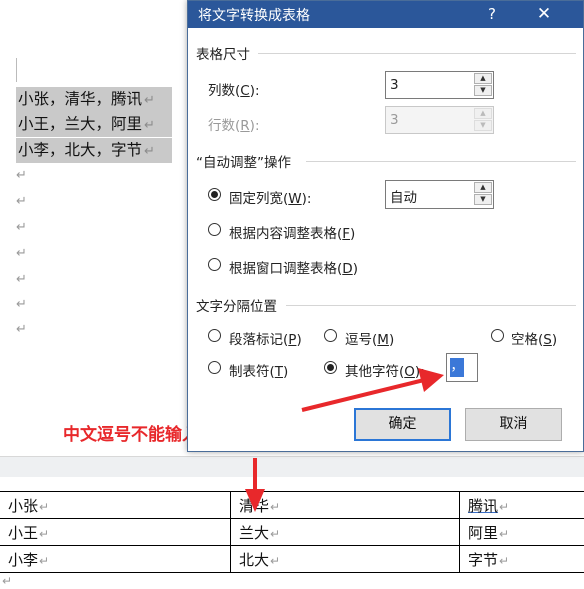 The width and height of the screenshot is (584, 589). What do you see at coordinates (330, 335) in the screenshot?
I see `separator-comma-radio` at bounding box center [330, 335].